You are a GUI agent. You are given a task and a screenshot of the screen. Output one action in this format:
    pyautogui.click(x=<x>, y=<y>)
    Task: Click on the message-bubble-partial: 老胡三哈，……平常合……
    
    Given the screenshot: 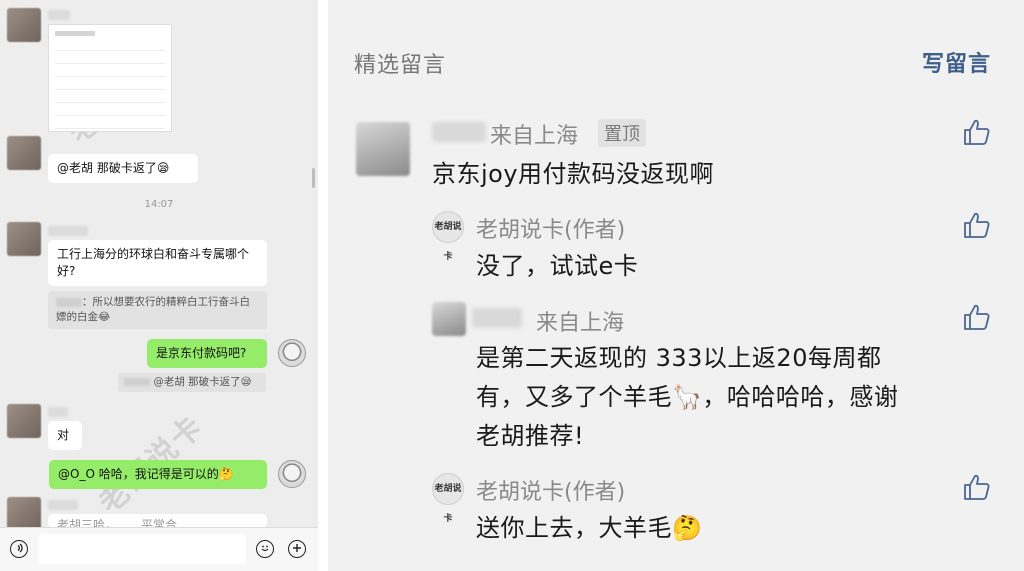 What is the action you would take?
    pyautogui.click(x=157, y=521)
    